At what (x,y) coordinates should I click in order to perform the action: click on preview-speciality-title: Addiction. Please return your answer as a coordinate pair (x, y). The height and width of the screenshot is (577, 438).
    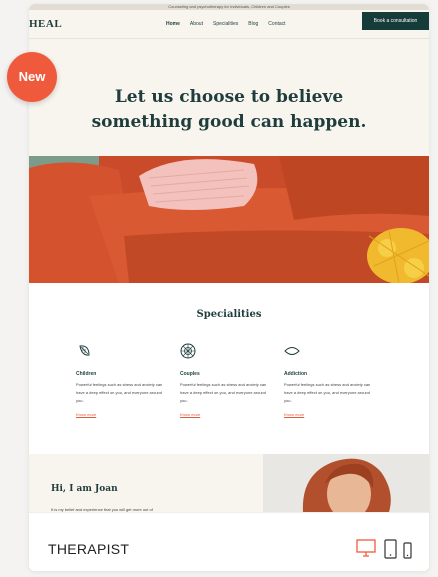
    Looking at the image, I should click on (296, 374).